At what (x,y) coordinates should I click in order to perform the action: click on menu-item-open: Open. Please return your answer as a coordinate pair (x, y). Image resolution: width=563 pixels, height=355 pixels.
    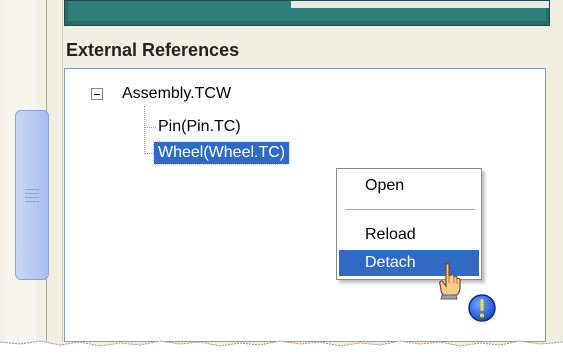
    Looking at the image, I should click on (409, 186).